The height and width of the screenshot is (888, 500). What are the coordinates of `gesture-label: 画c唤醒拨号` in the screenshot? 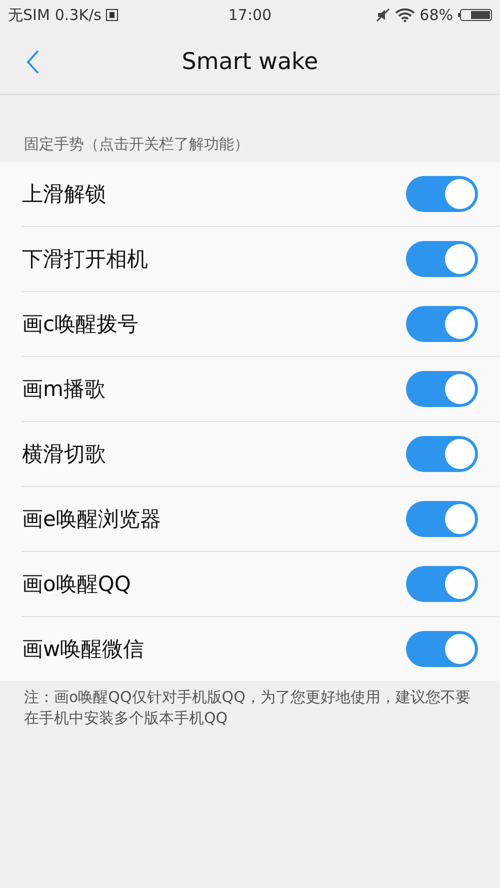 It's located at (80, 324).